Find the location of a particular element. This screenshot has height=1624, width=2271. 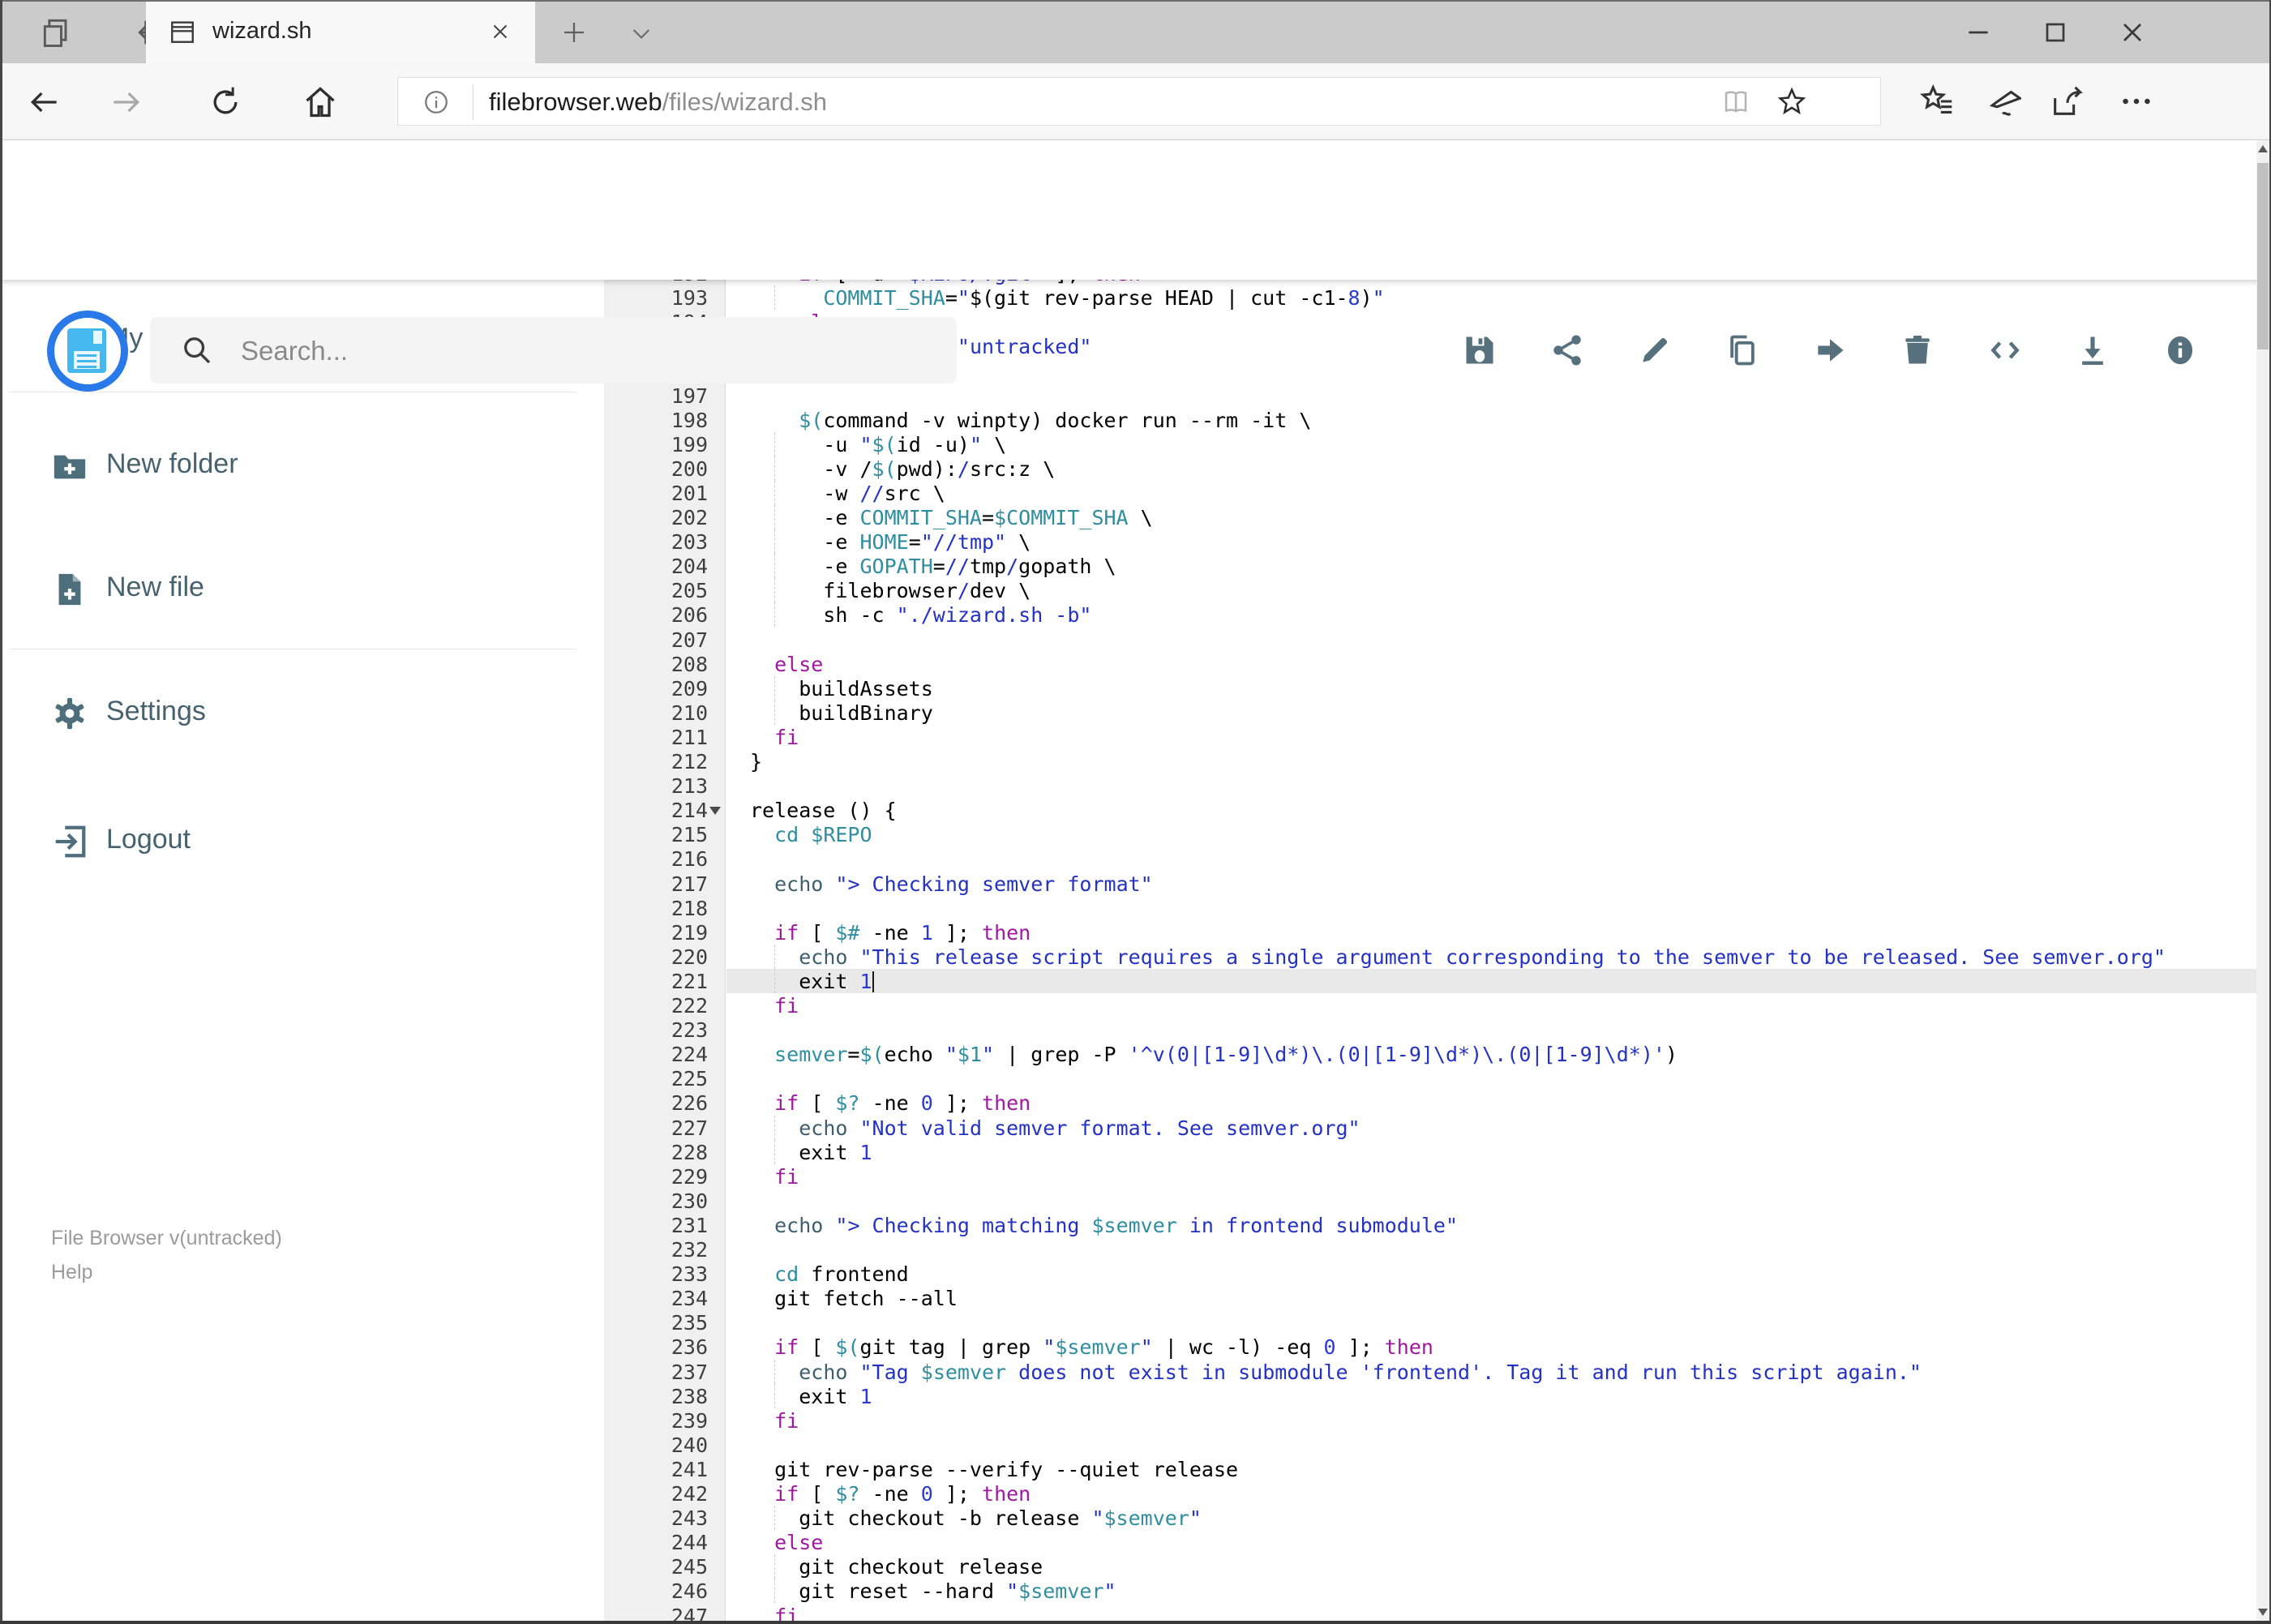

code-line: 206 sh -c "./wizard.sh -b" is located at coordinates (1430, 615).